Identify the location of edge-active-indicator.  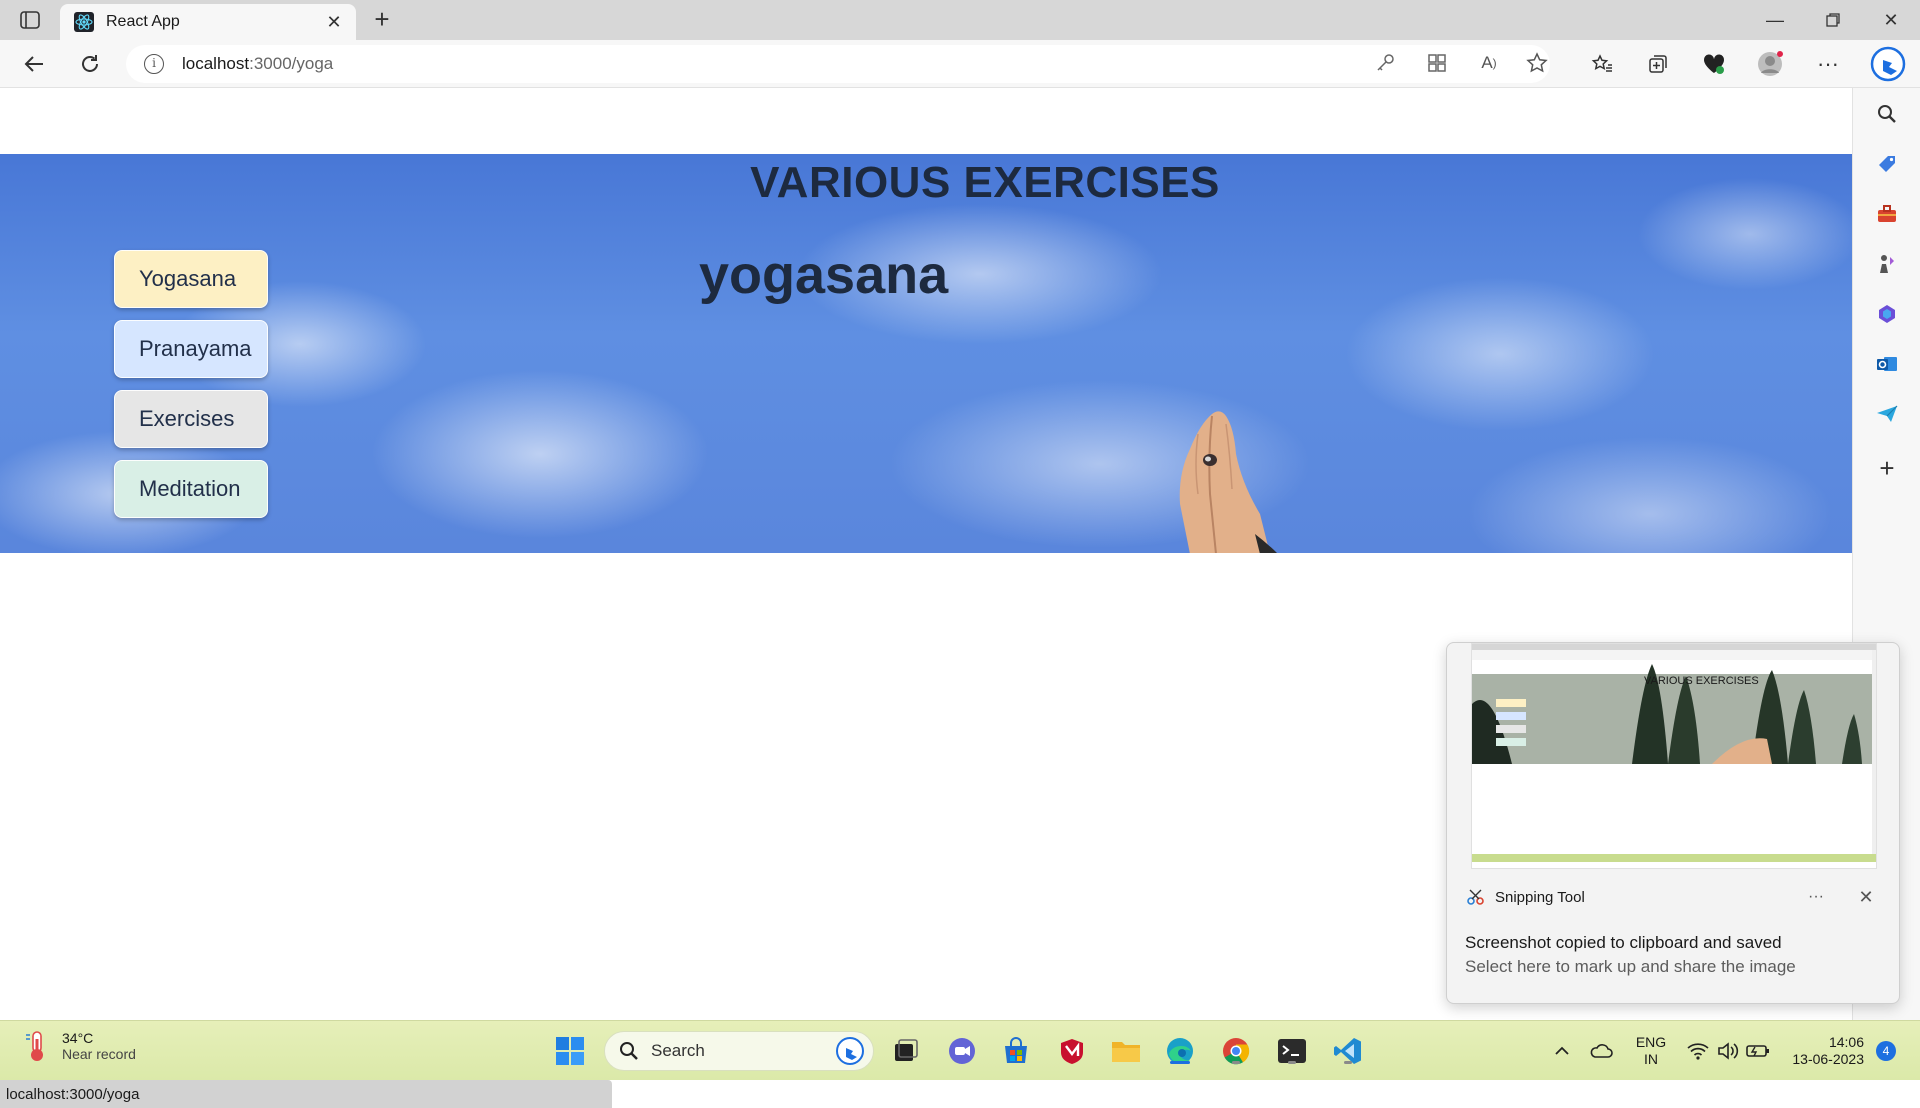
(1180, 1062).